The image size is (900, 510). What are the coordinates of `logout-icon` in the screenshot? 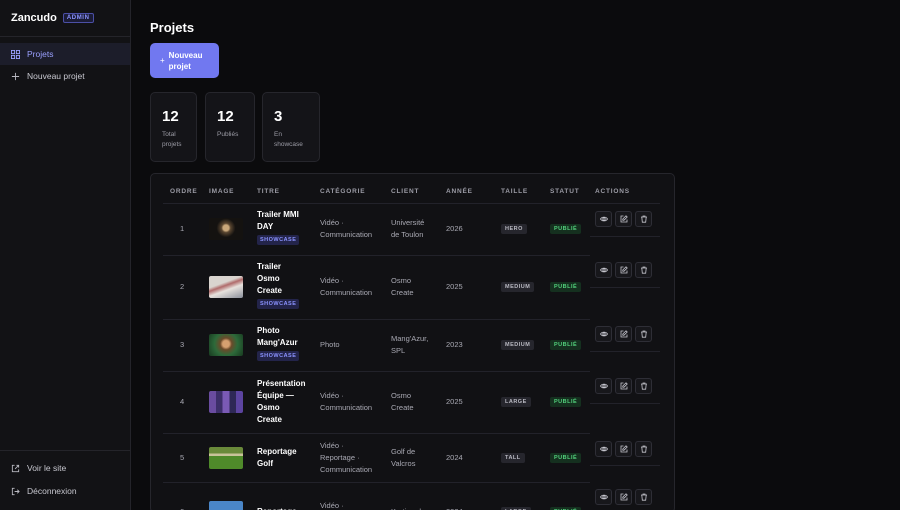 It's located at (15, 491).